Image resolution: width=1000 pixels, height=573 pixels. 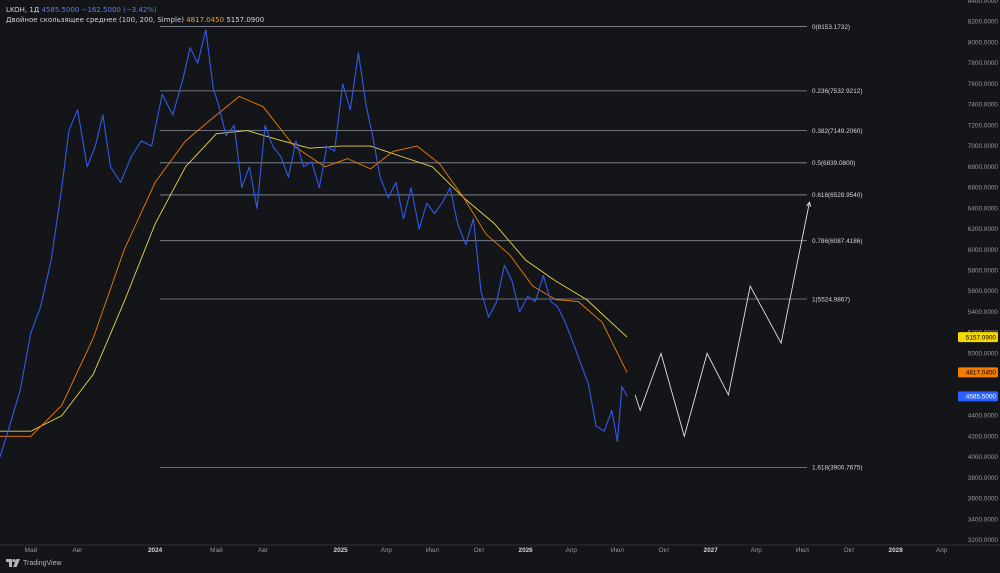 I want to click on y-tick-label: 4200.0000, so click(x=983, y=436).